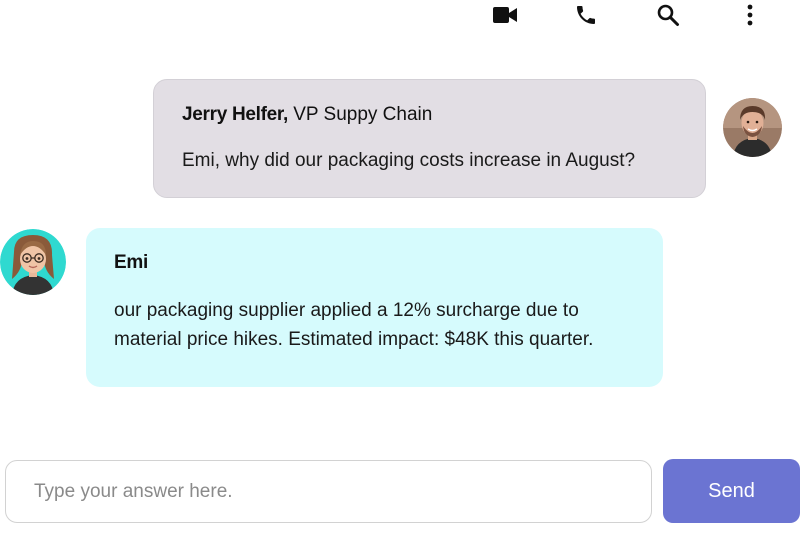 Image resolution: width=800 pixels, height=537 pixels. I want to click on voice-call-button, so click(586, 15).